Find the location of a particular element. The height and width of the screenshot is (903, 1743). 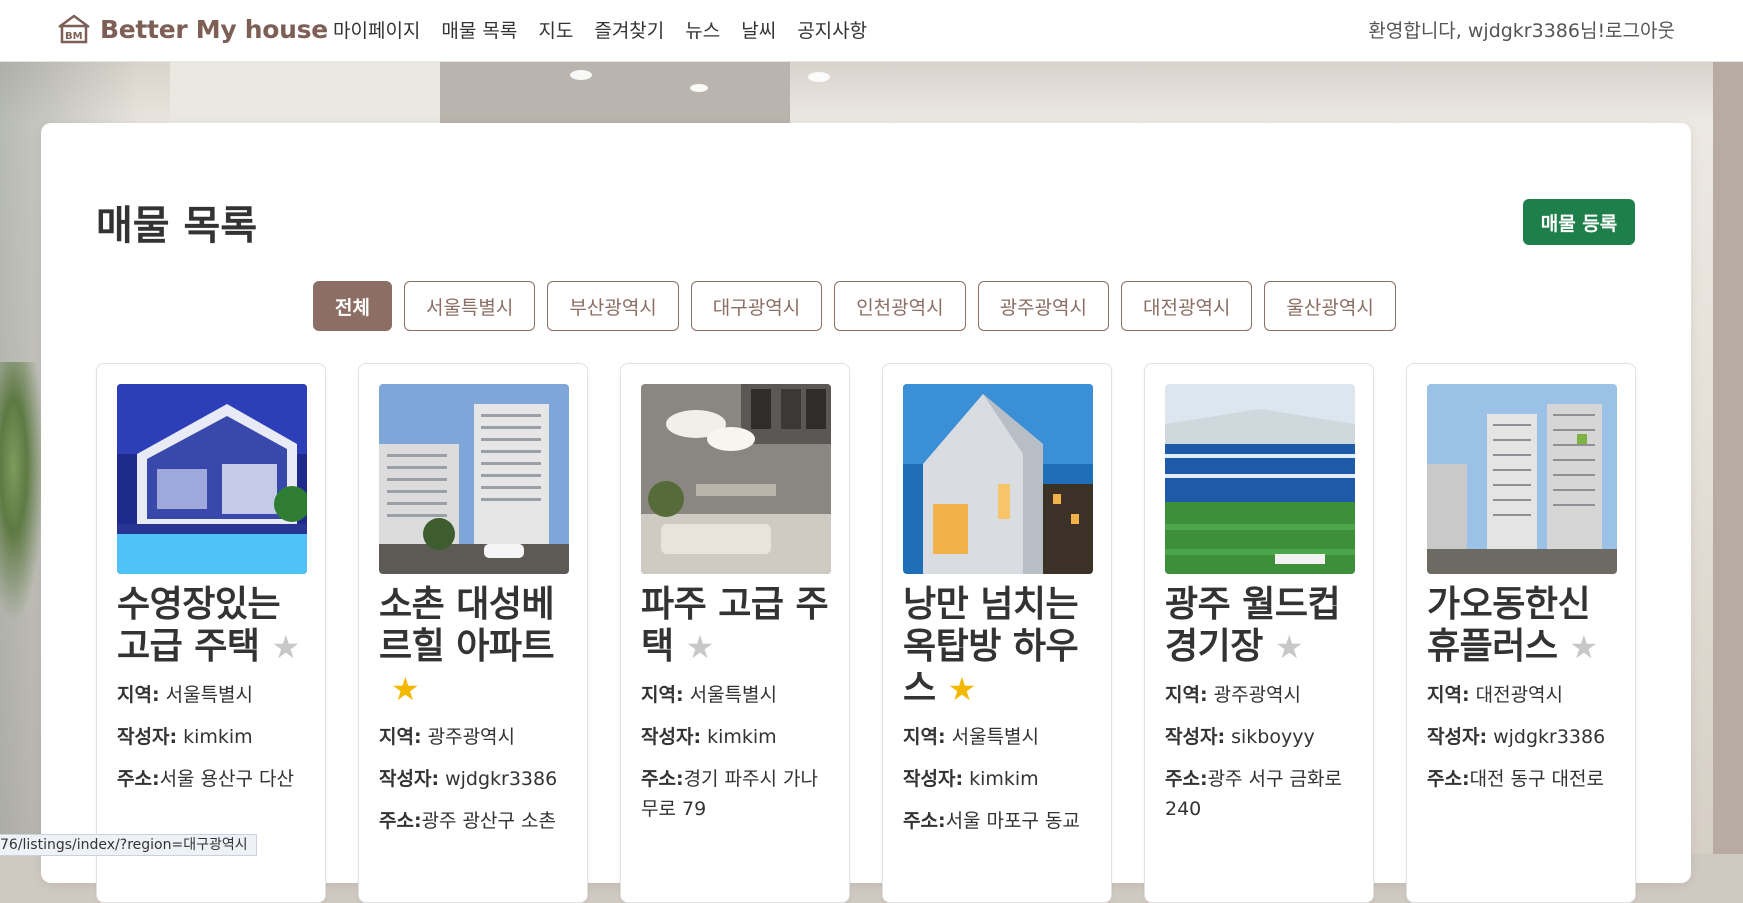

listing-author: 작성자: sikboyyy is located at coordinates (1259, 737).